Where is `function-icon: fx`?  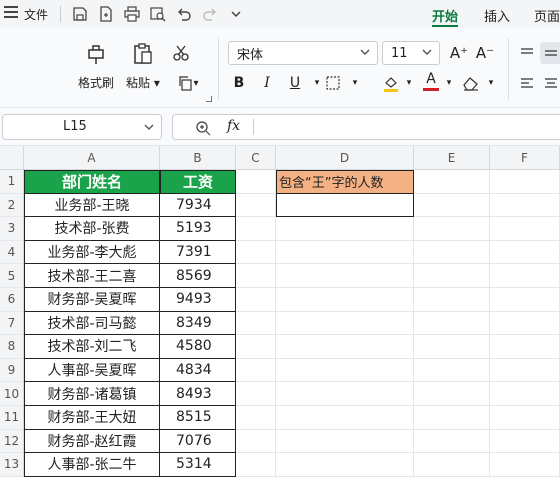 function-icon: fx is located at coordinates (233, 126).